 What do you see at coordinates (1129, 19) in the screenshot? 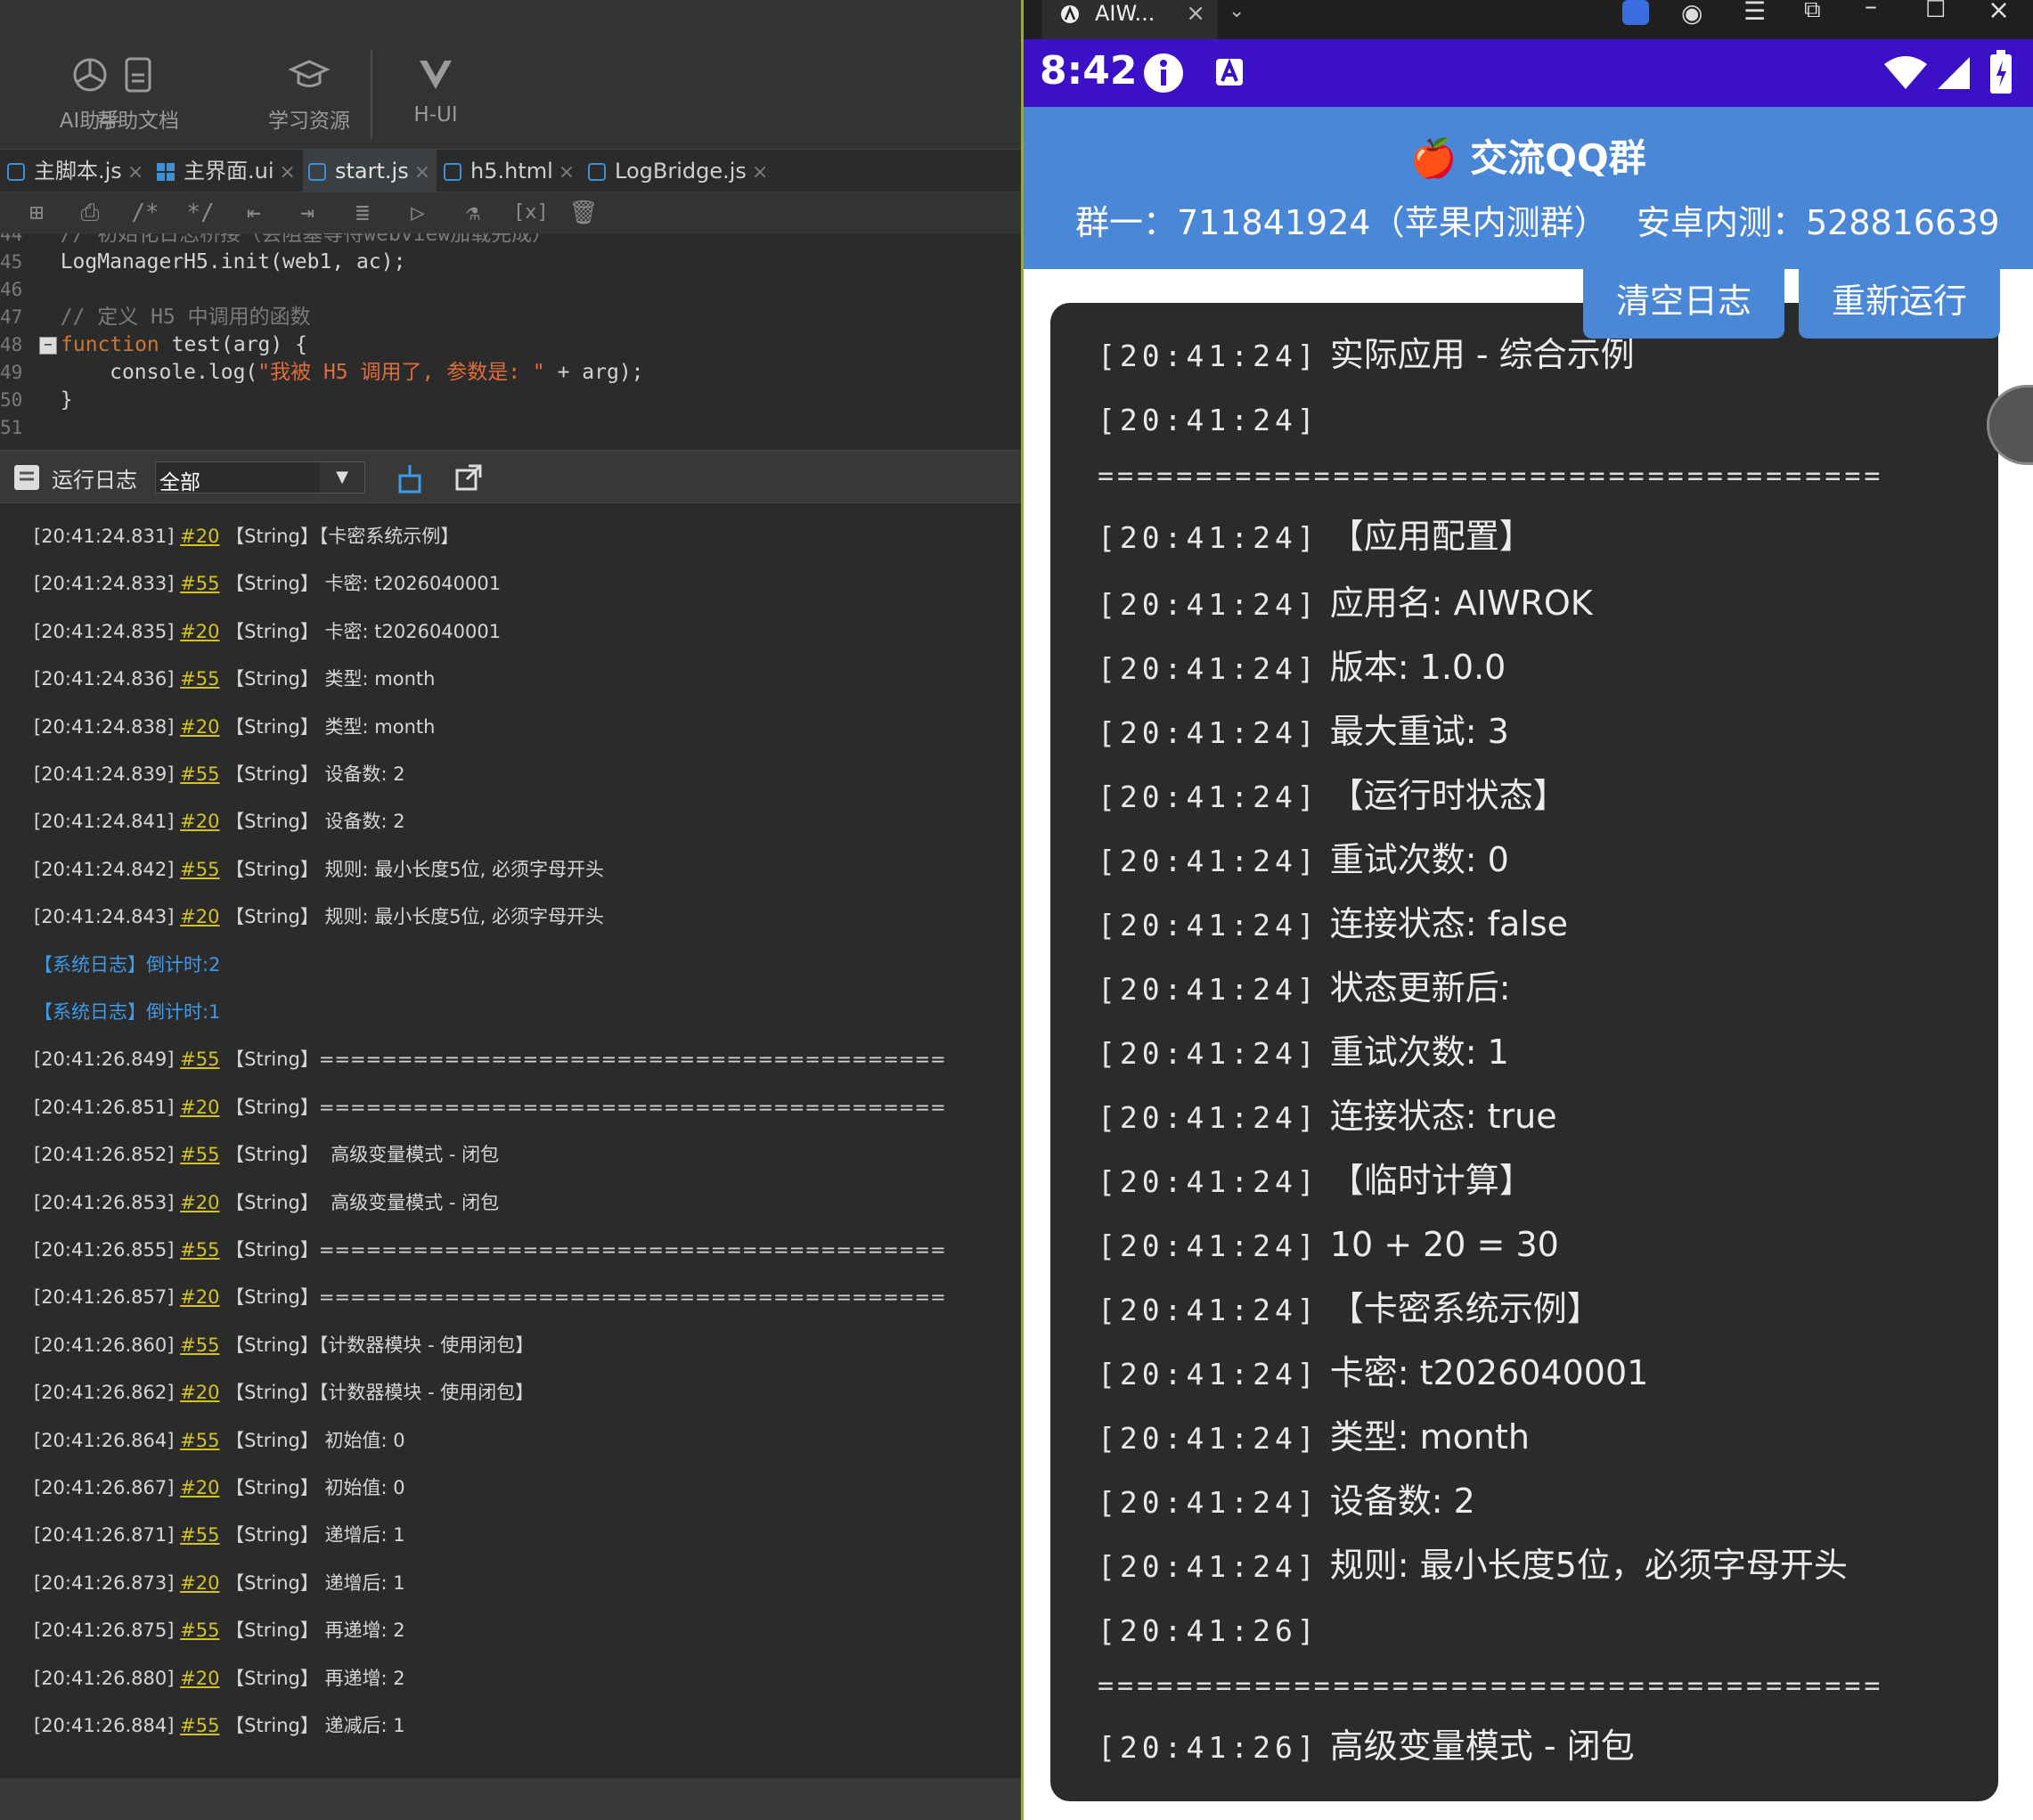
I see `emulator-tab: AIW... ×` at bounding box center [1129, 19].